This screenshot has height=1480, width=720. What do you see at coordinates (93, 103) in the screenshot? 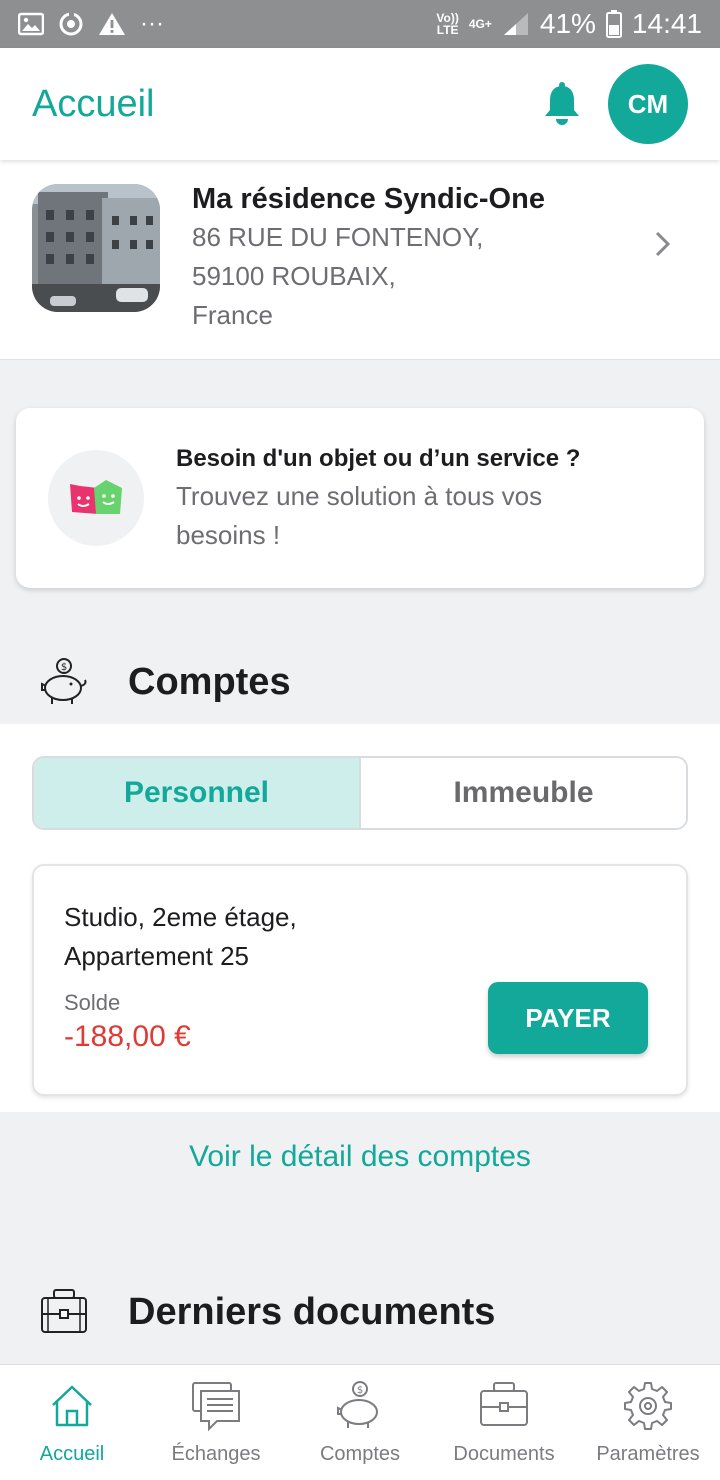
I see `page-title: Accueil` at bounding box center [93, 103].